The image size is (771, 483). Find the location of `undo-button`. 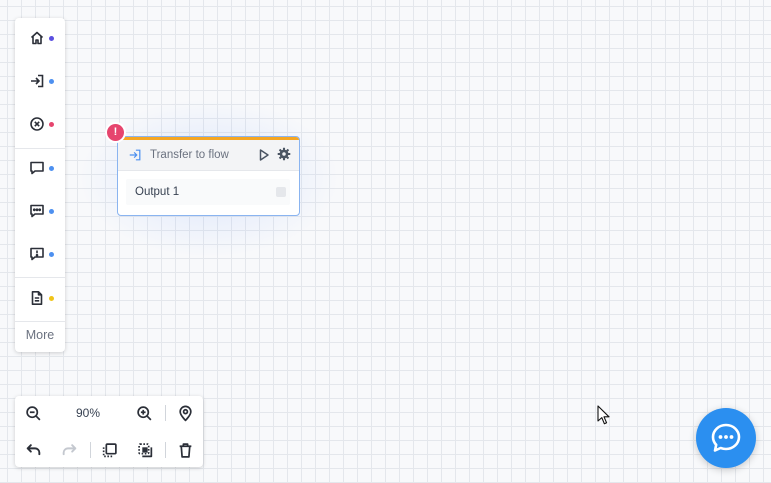

undo-button is located at coordinates (33, 450).